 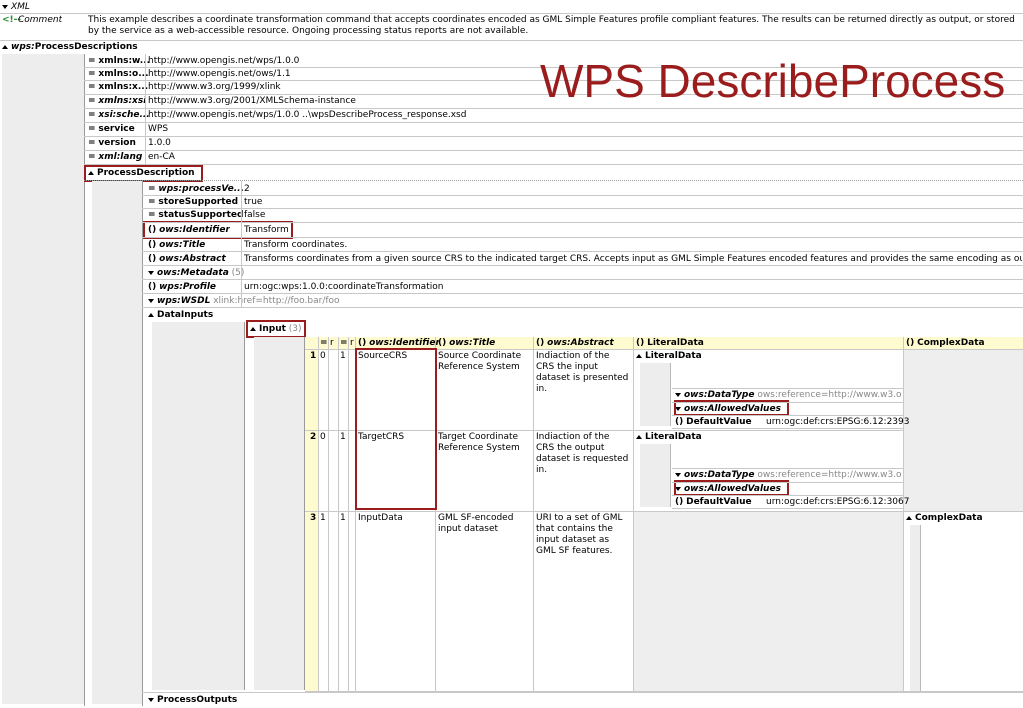 I want to click on row-title: Source Coordinate Reference System, so click(x=480, y=361).